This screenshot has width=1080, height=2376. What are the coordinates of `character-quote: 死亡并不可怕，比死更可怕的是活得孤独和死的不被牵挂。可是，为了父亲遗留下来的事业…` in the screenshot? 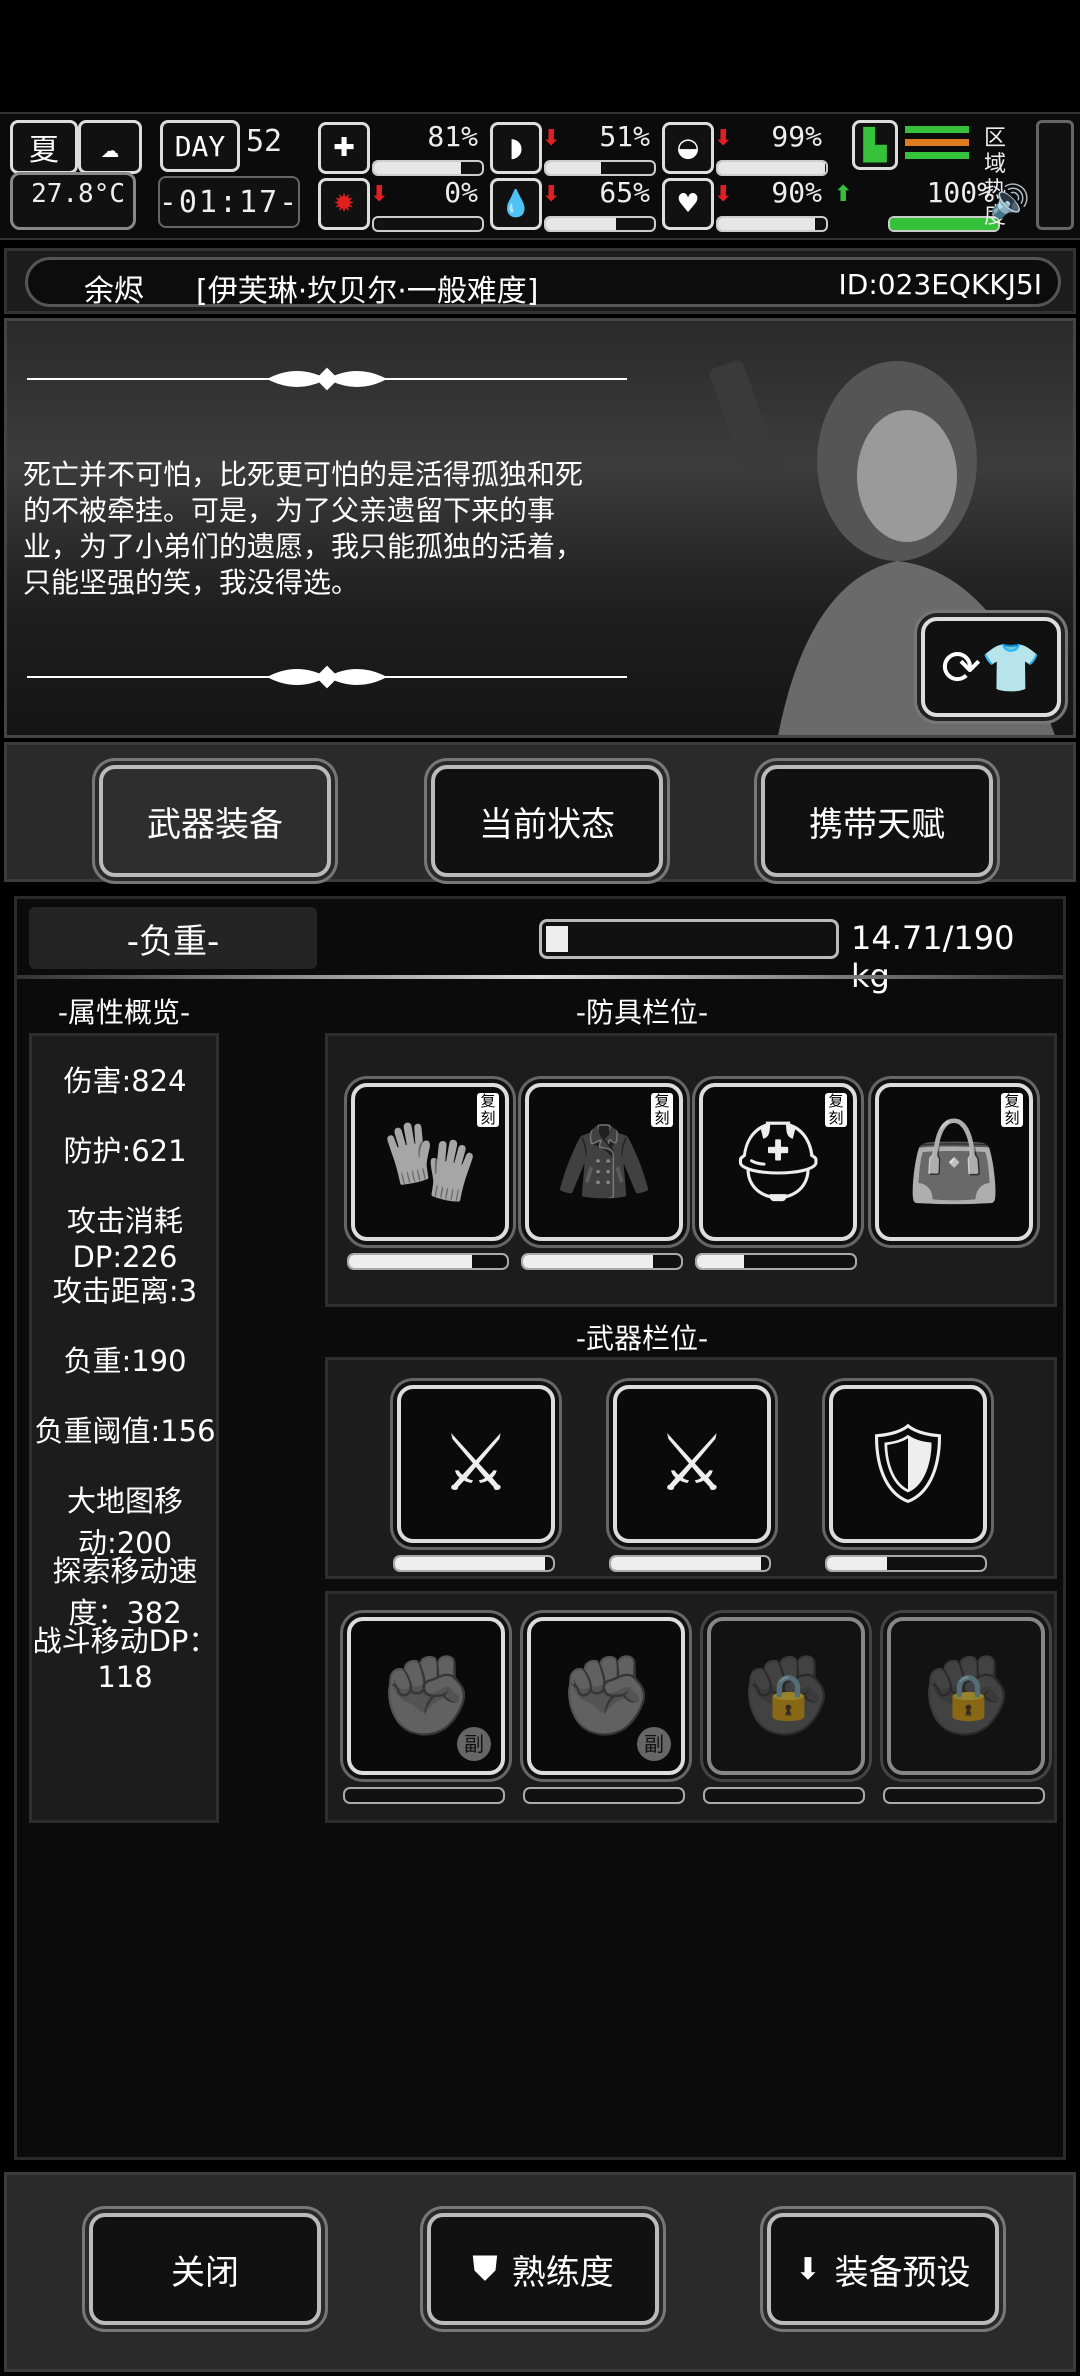 It's located at (303, 528).